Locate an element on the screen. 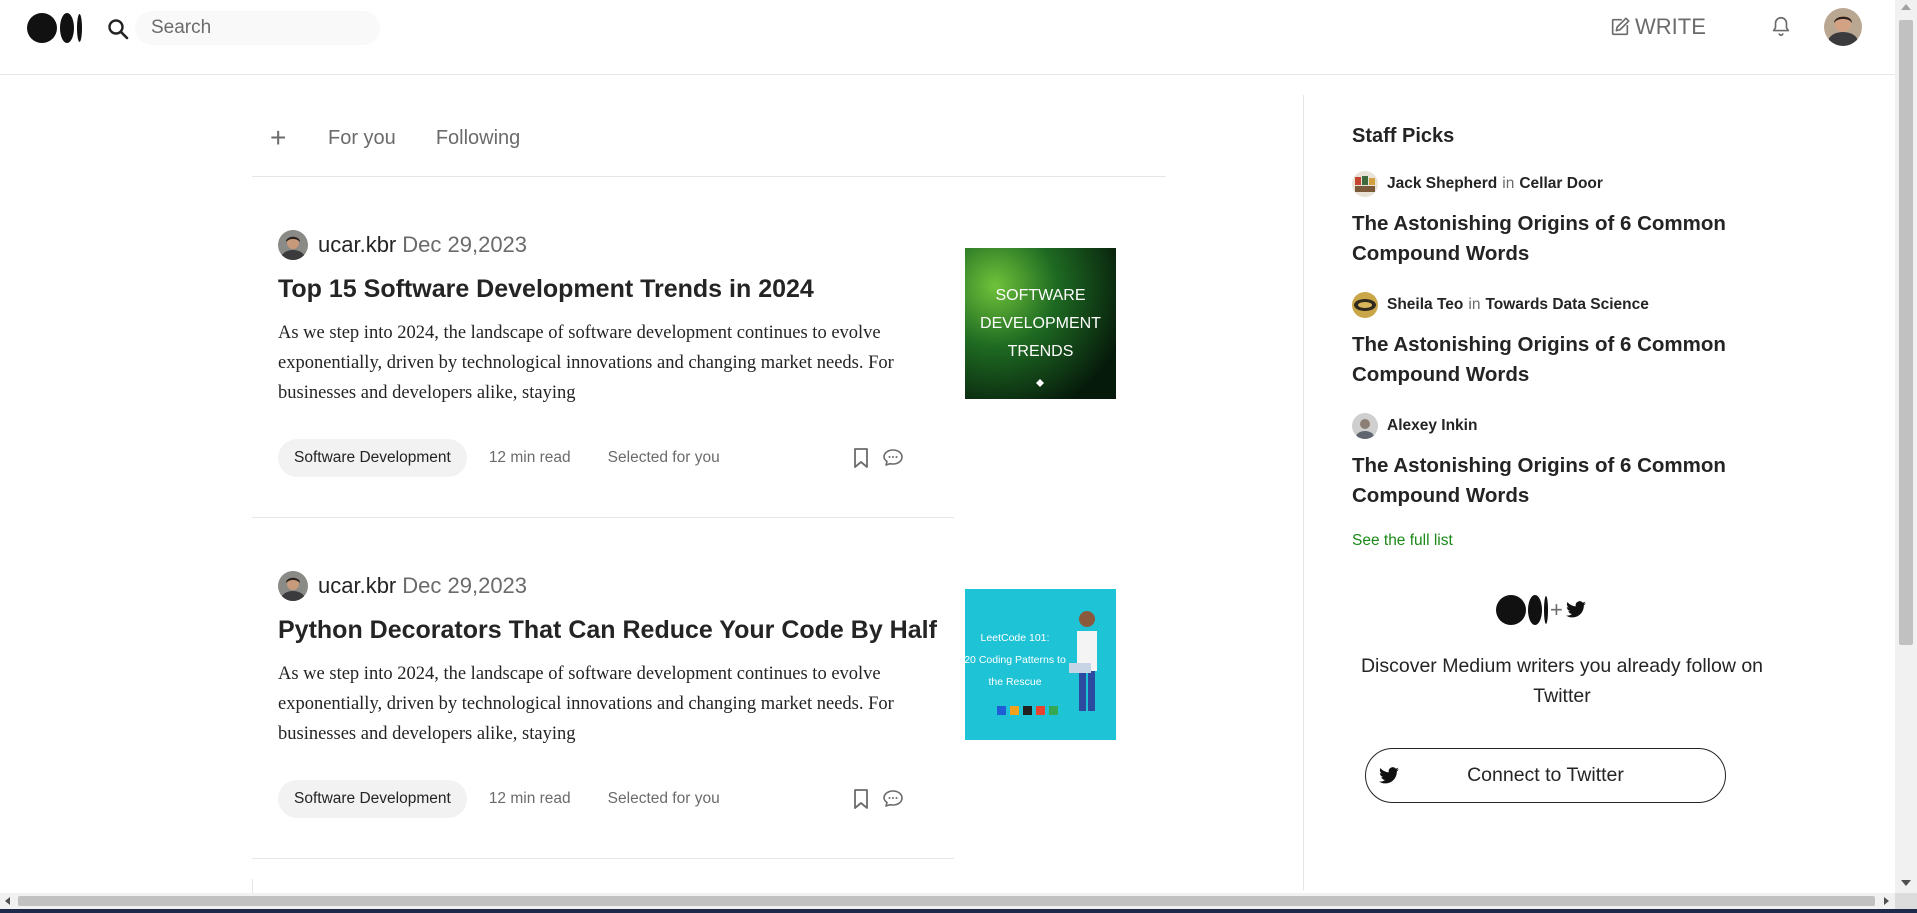  thumbnail-text-line: the Rescue is located at coordinates (1014, 682).